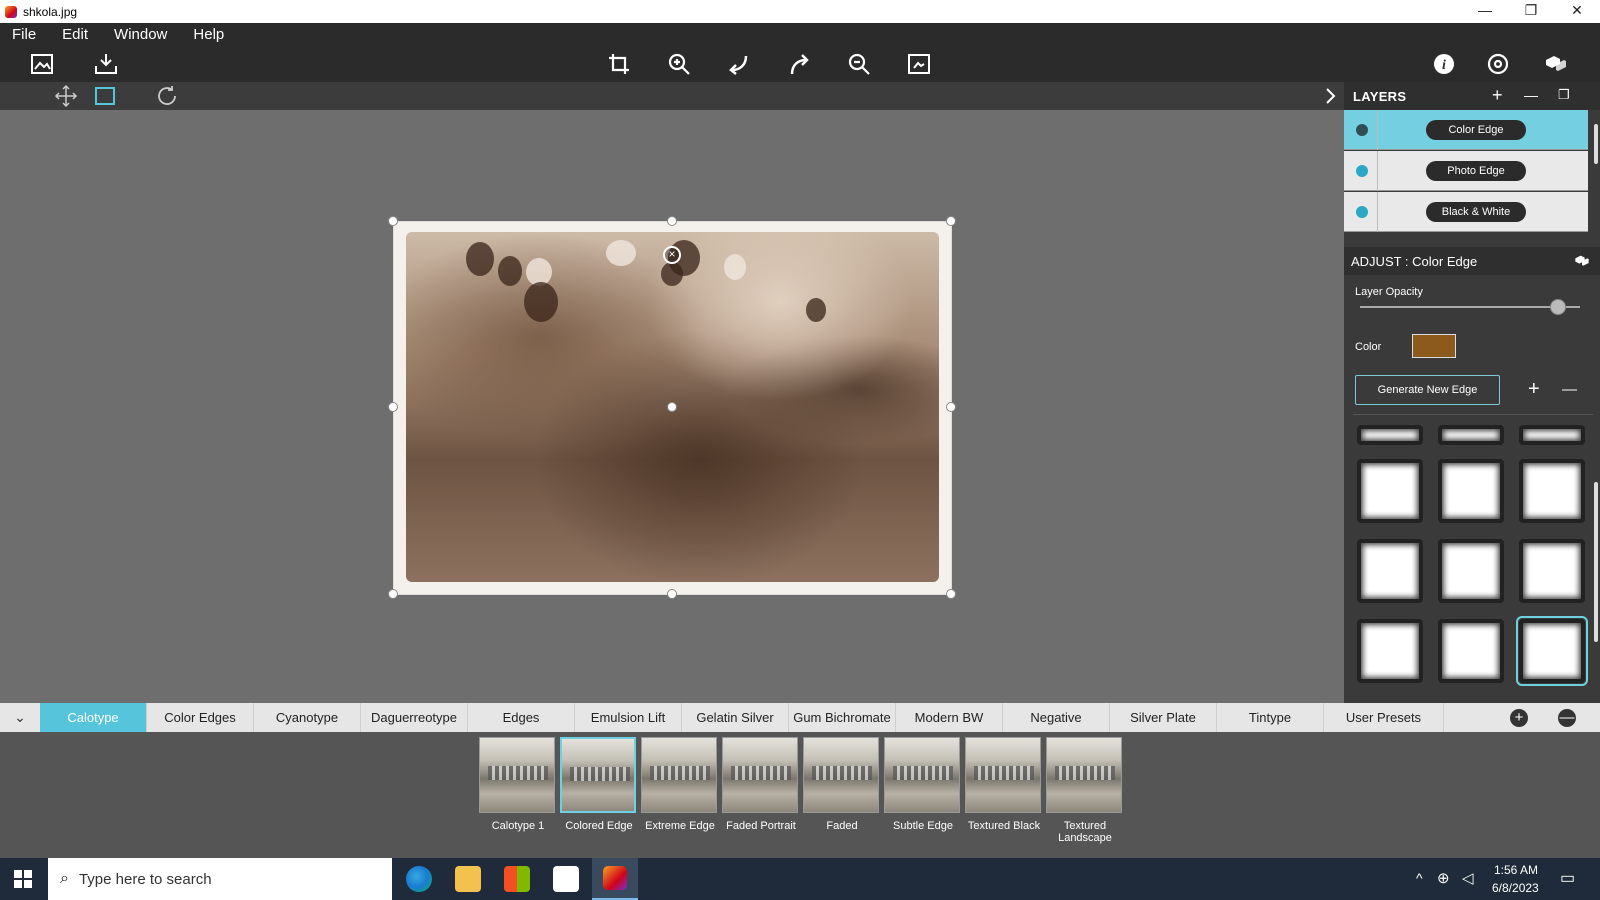 Image resolution: width=1600 pixels, height=900 pixels. What do you see at coordinates (1427, 390) in the screenshot?
I see `generate-new-edge-button: Generate New Edge` at bounding box center [1427, 390].